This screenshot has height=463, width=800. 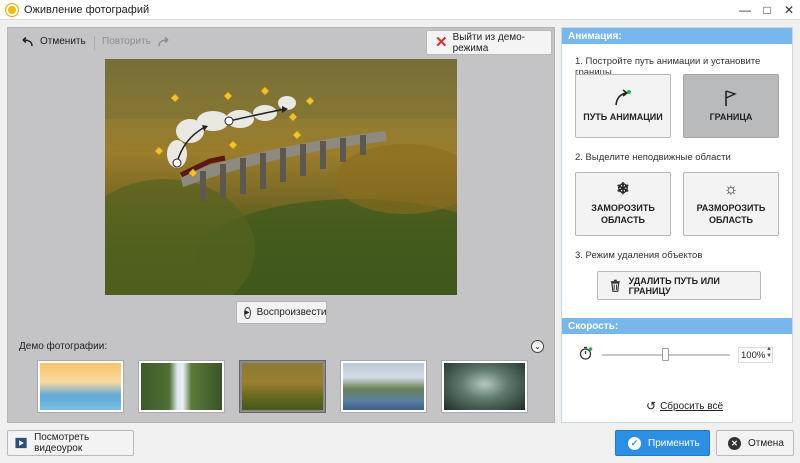 What do you see at coordinates (27, 41) in the screenshot?
I see `undo-icon` at bounding box center [27, 41].